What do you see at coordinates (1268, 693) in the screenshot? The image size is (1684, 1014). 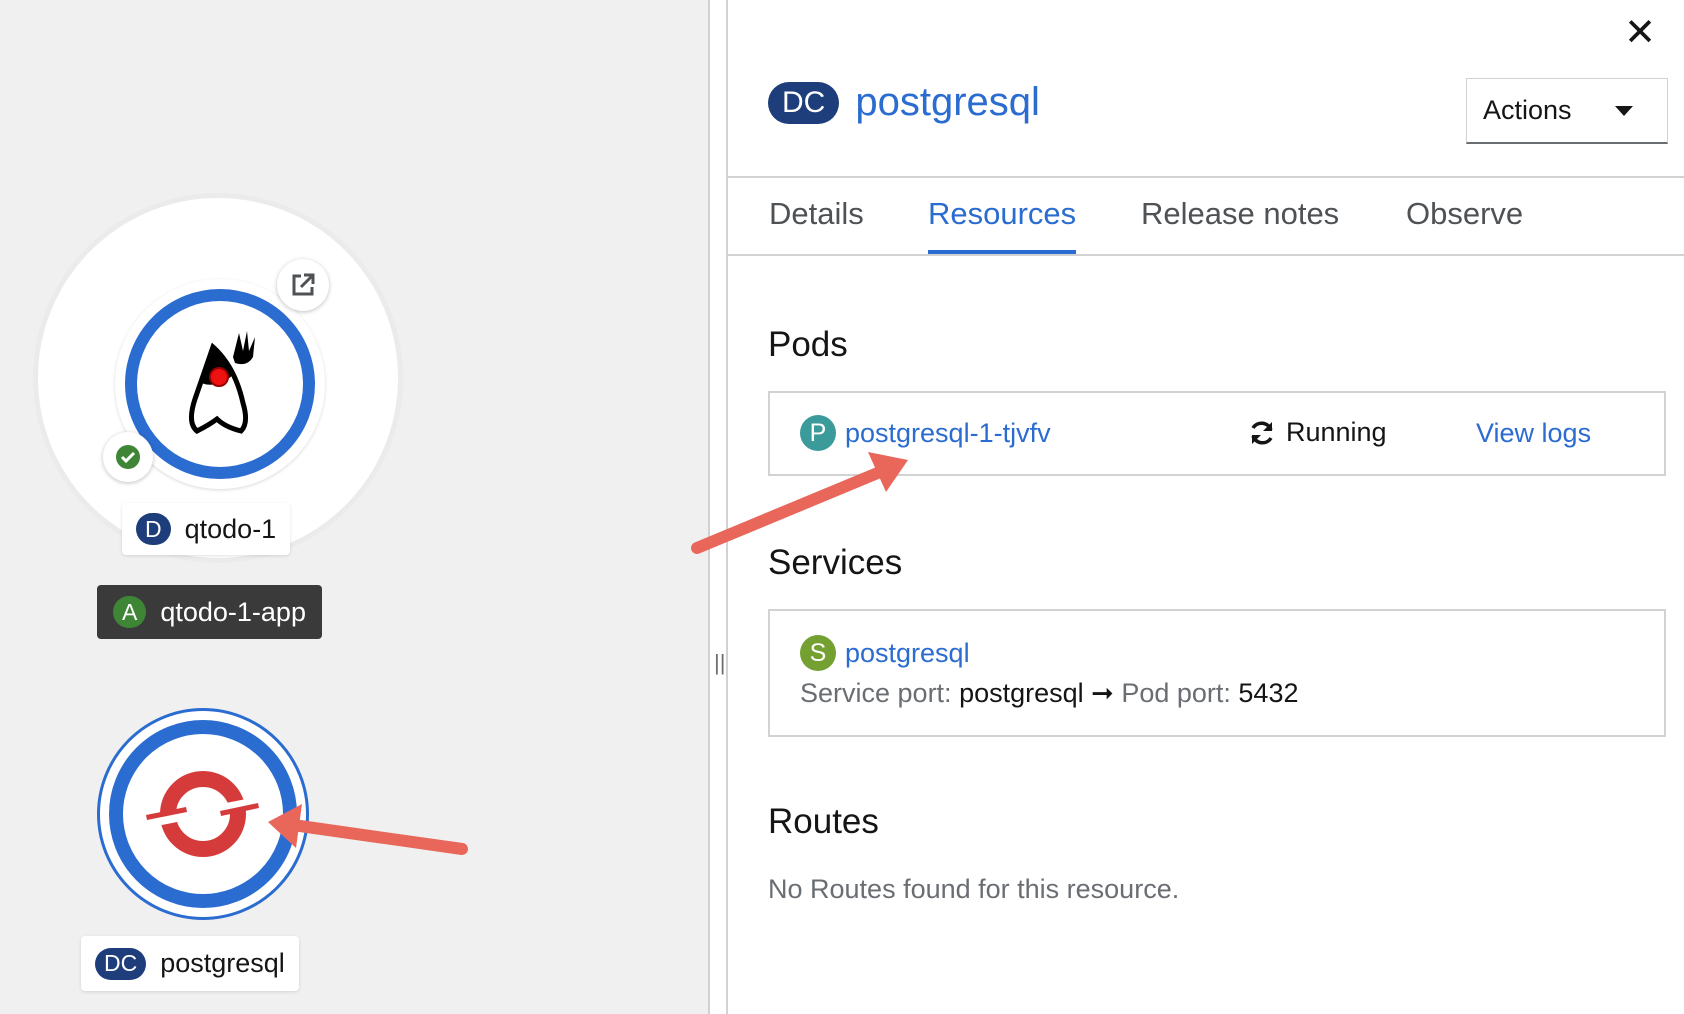 I see `pod-port-value: 5432` at bounding box center [1268, 693].